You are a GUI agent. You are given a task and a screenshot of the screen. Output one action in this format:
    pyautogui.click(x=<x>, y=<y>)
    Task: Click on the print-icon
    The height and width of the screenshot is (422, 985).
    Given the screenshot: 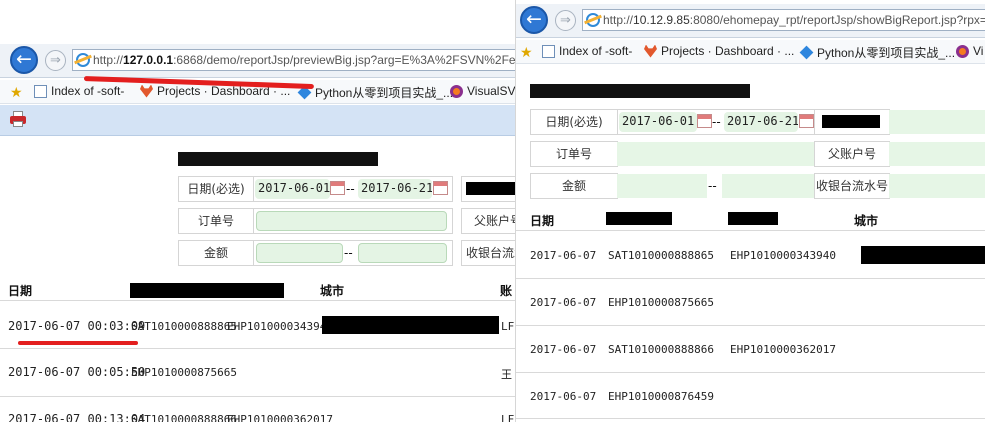 What is the action you would take?
    pyautogui.click(x=18, y=119)
    